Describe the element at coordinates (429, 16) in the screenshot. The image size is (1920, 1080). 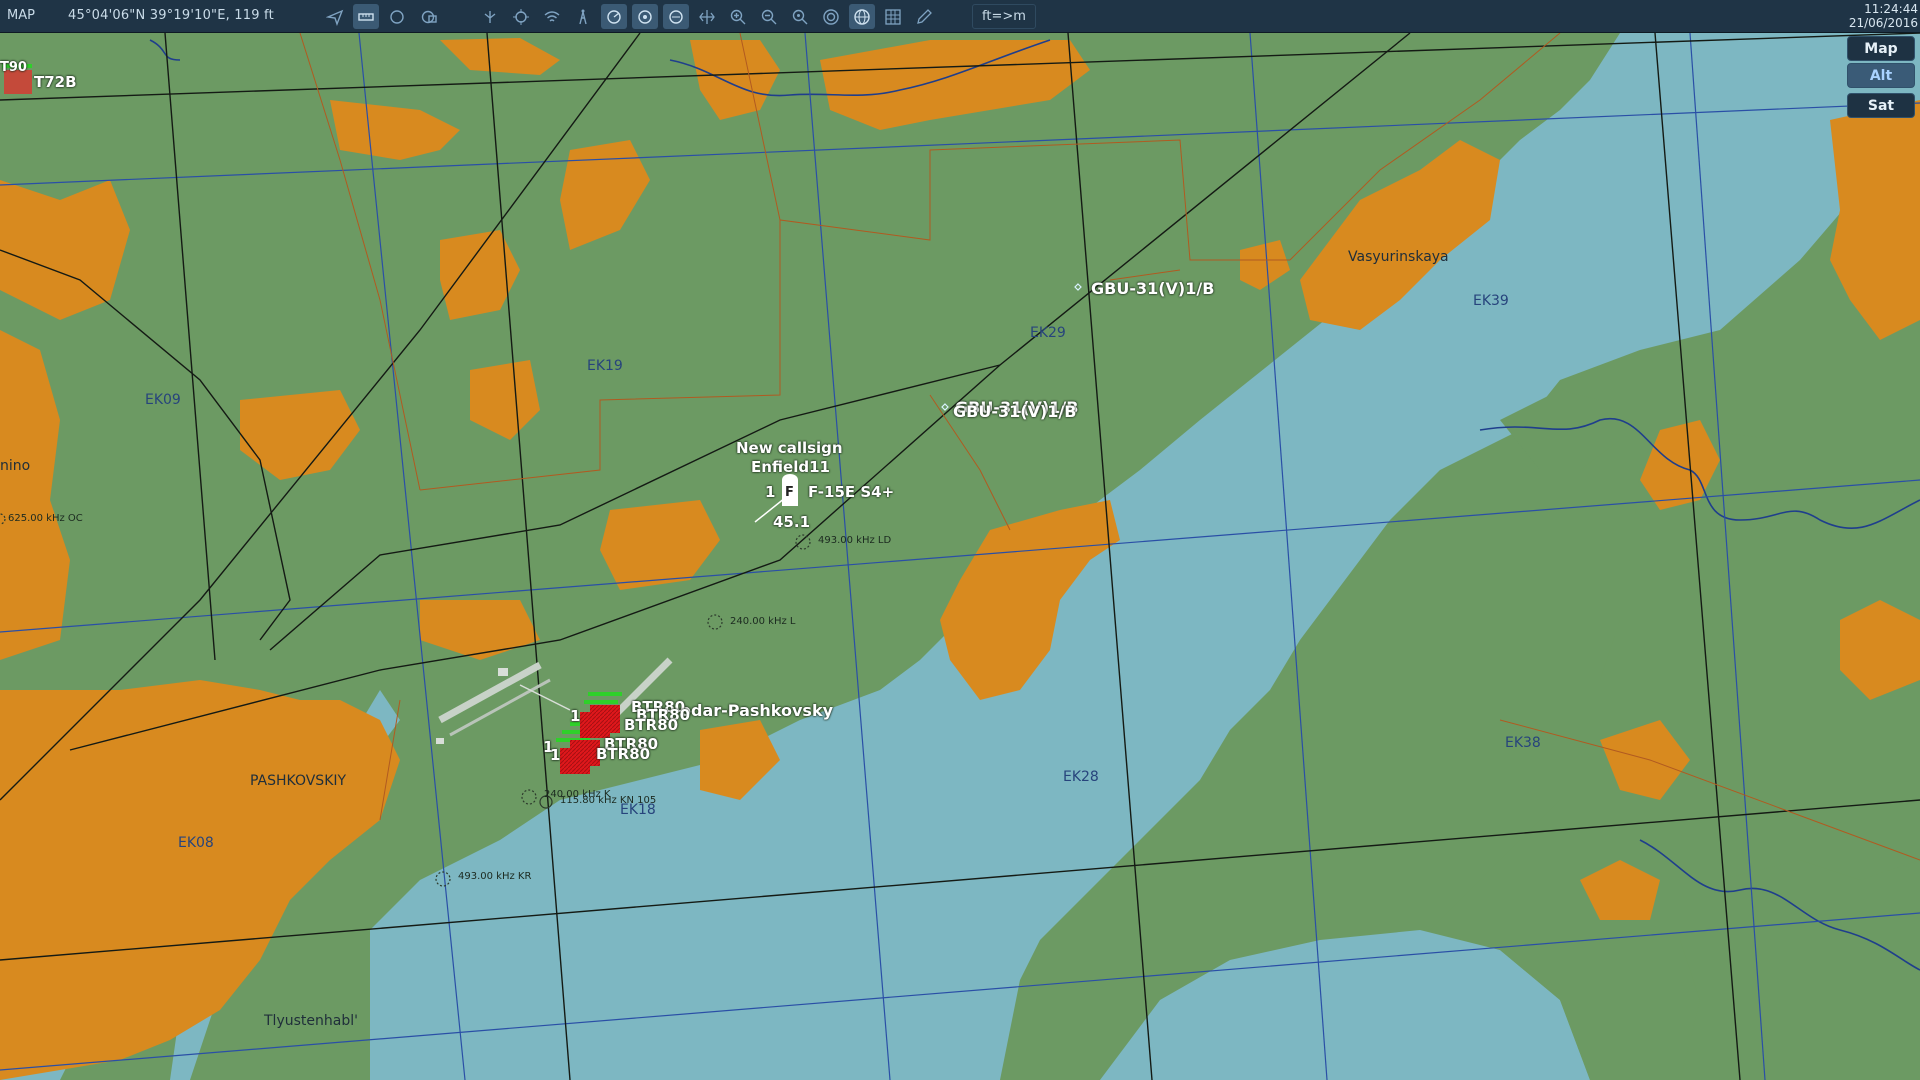
I see `layers-icon` at that location.